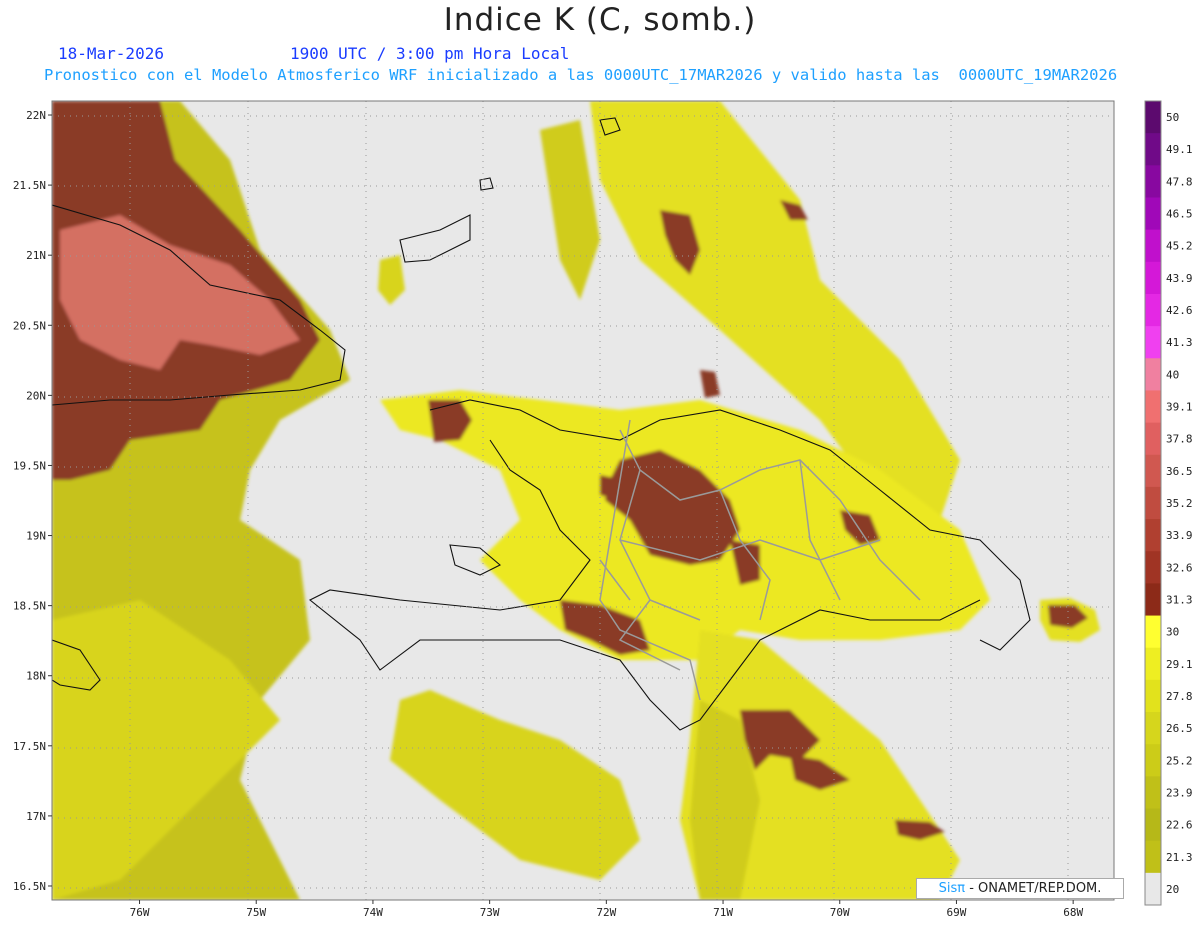  Describe the element at coordinates (1172, 117) in the screenshot. I see `colorbar-label: 50` at that location.